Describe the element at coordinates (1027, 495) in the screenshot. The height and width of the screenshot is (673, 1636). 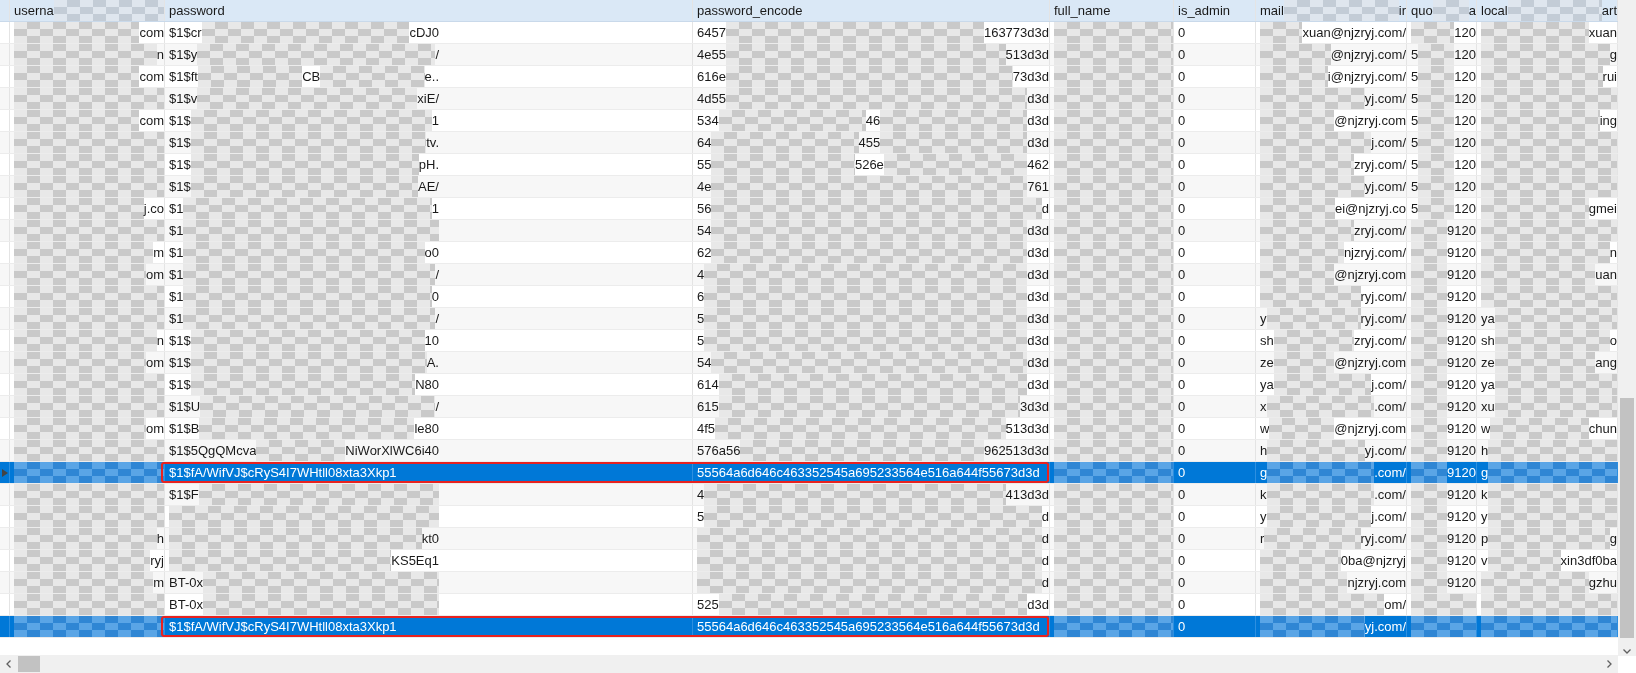
I see `cell-text: 413d3d` at that location.